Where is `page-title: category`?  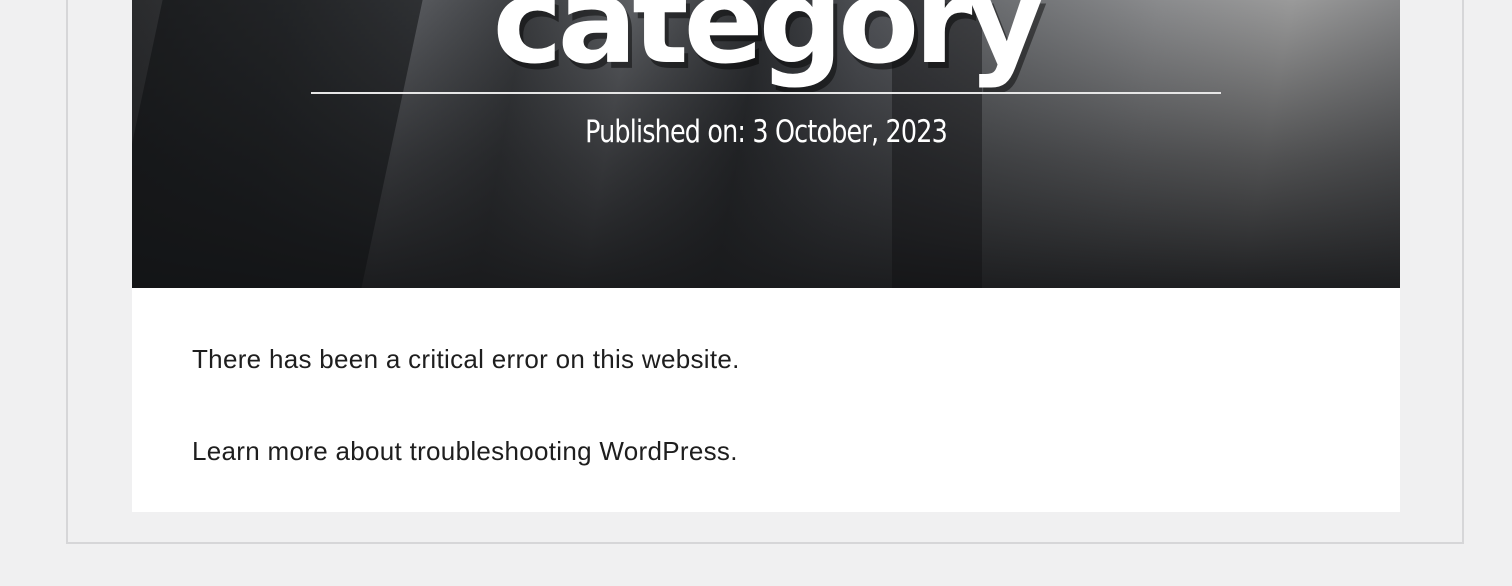
page-title: category is located at coordinates (768, 45).